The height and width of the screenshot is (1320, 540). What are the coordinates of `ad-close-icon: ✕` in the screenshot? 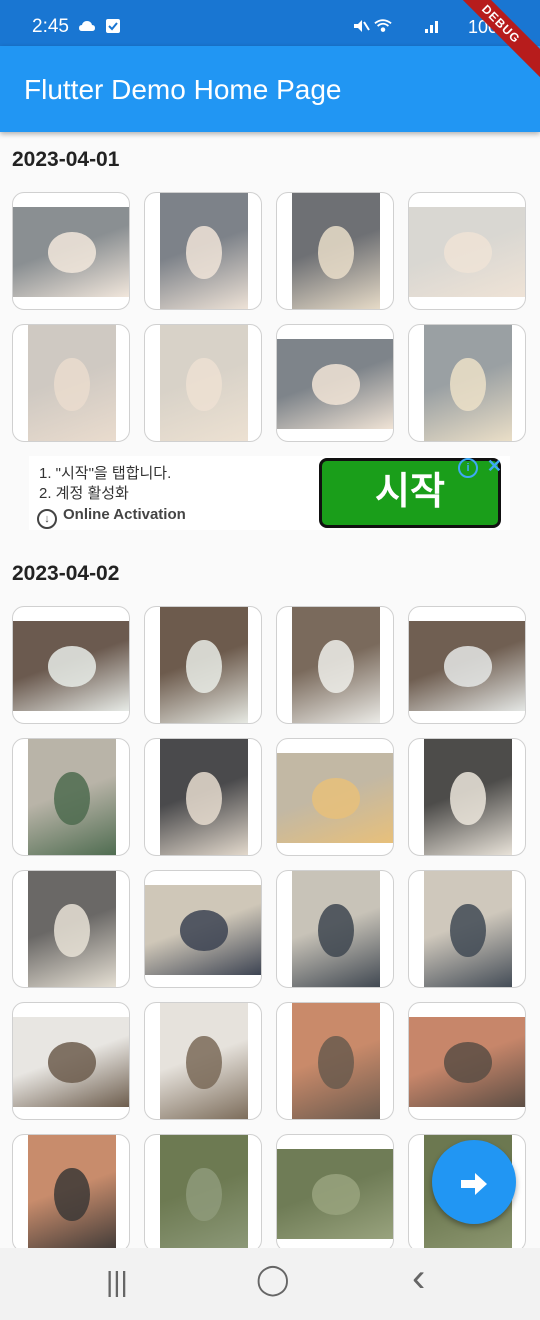 It's located at (494, 466).